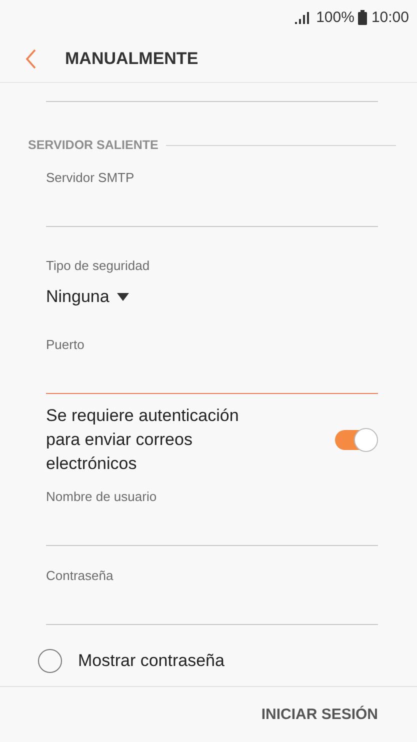 This screenshot has height=742, width=417. I want to click on sign-in-button: INICIAR SESIÓN, so click(319, 714).